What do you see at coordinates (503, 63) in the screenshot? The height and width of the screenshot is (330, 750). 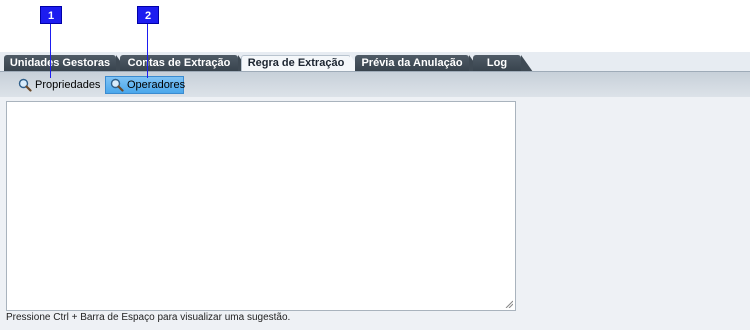 I see `tab-log: Log` at bounding box center [503, 63].